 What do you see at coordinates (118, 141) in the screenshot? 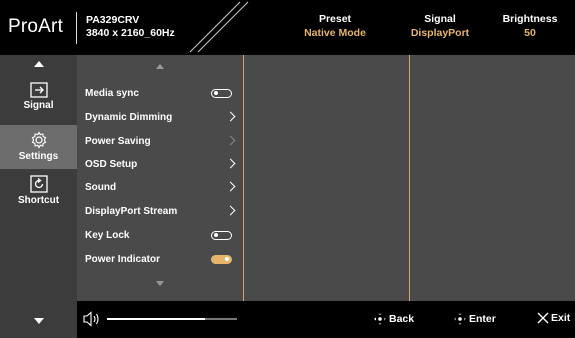
I see `menu-label: Power Saving` at bounding box center [118, 141].